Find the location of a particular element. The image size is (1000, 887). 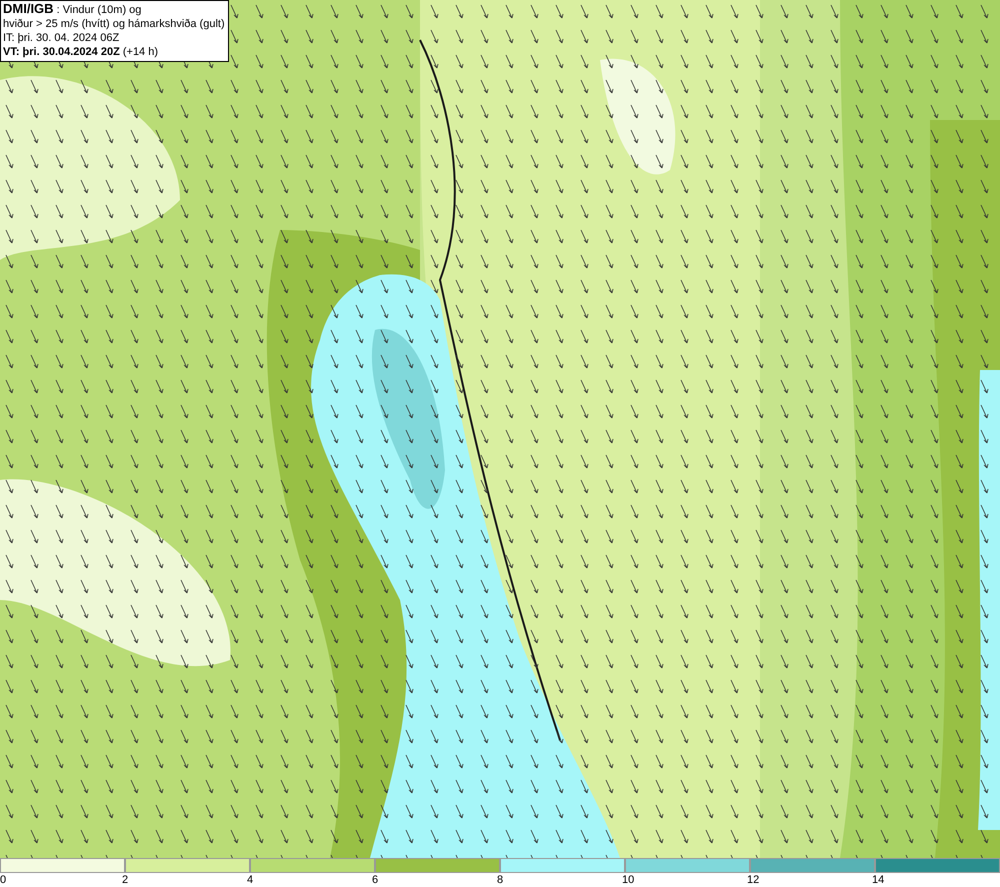

scale-label: 14 is located at coordinates (878, 880).